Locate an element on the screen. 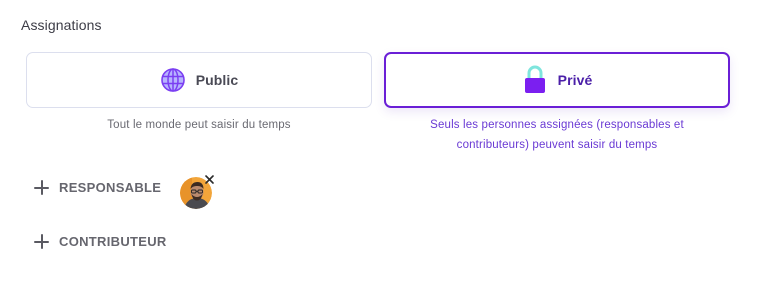  responsable-label: RESPONSABLE is located at coordinates (110, 187).